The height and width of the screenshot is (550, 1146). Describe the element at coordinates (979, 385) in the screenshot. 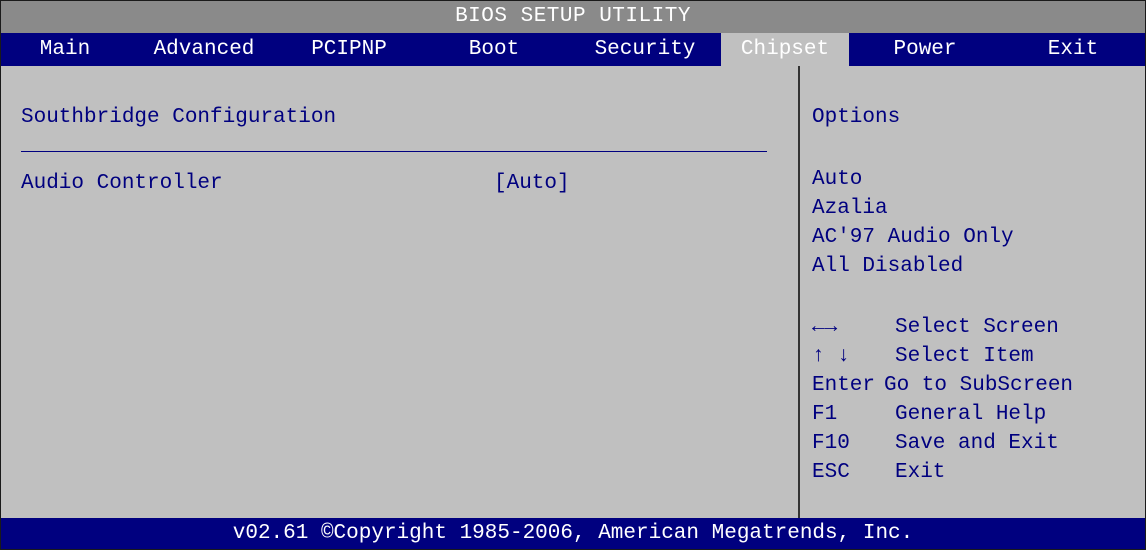

I see `key-desc-go-to-subscreen: Go to SubScreen` at that location.